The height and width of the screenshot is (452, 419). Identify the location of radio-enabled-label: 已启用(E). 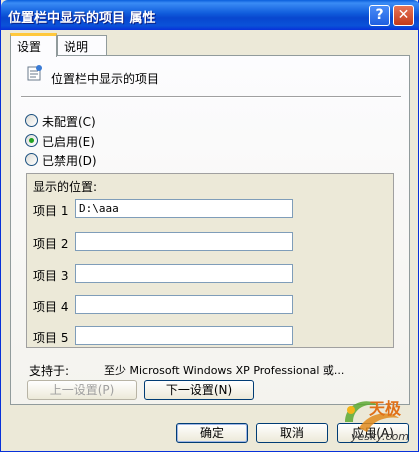
(68, 141).